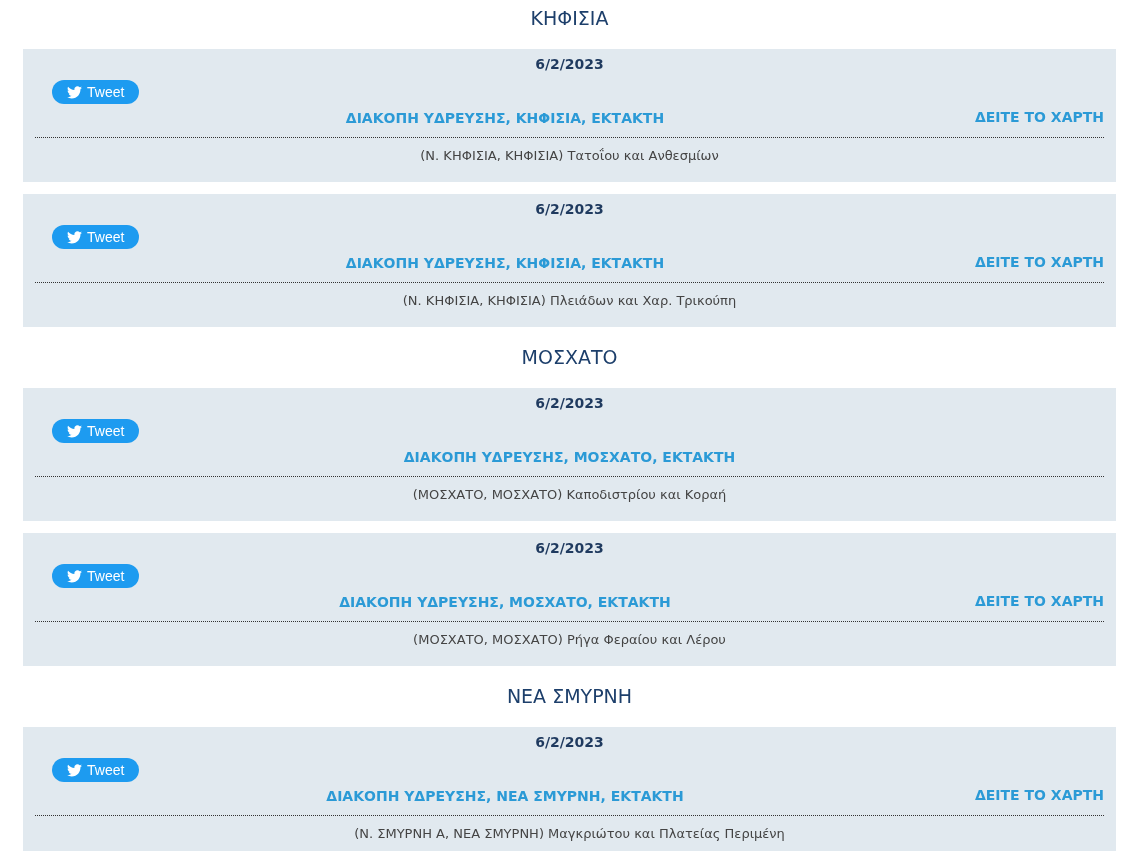 The height and width of the screenshot is (851, 1133). What do you see at coordinates (569, 696) in the screenshot?
I see `section-heading: ΝΕΑ ΣΜΥΡΝΗ` at bounding box center [569, 696].